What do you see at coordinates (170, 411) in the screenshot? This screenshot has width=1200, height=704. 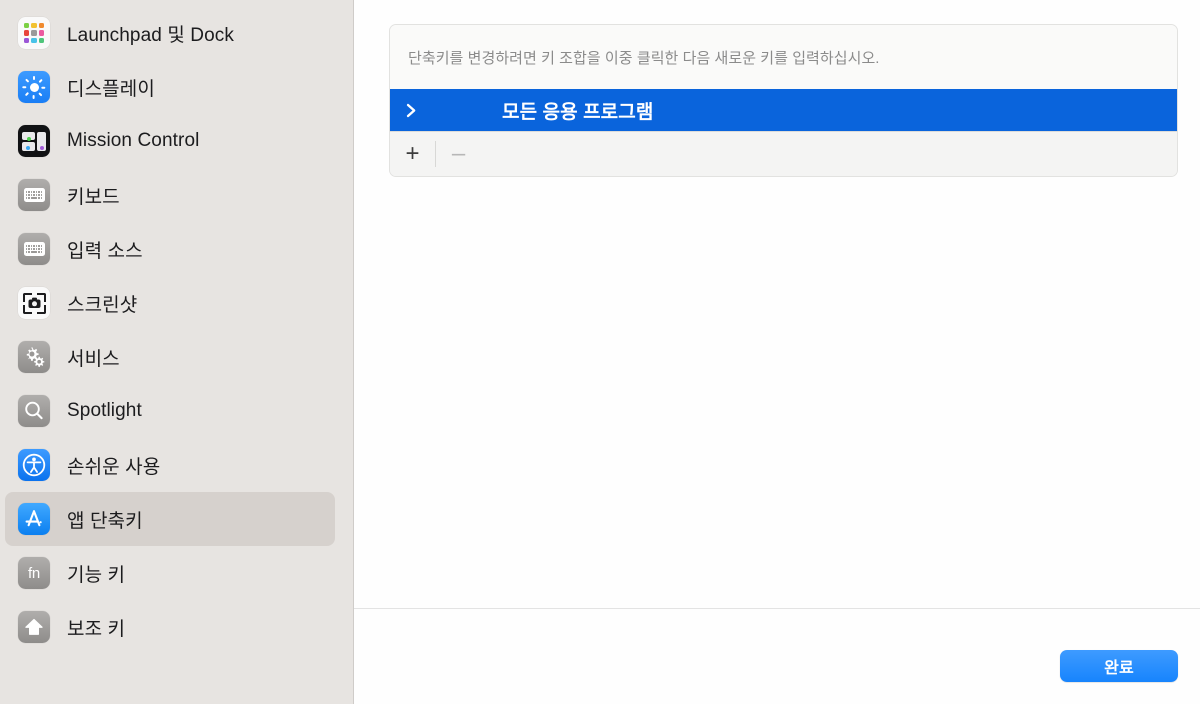 I see `sidebar-item-spotlight: Spotlight` at bounding box center [170, 411].